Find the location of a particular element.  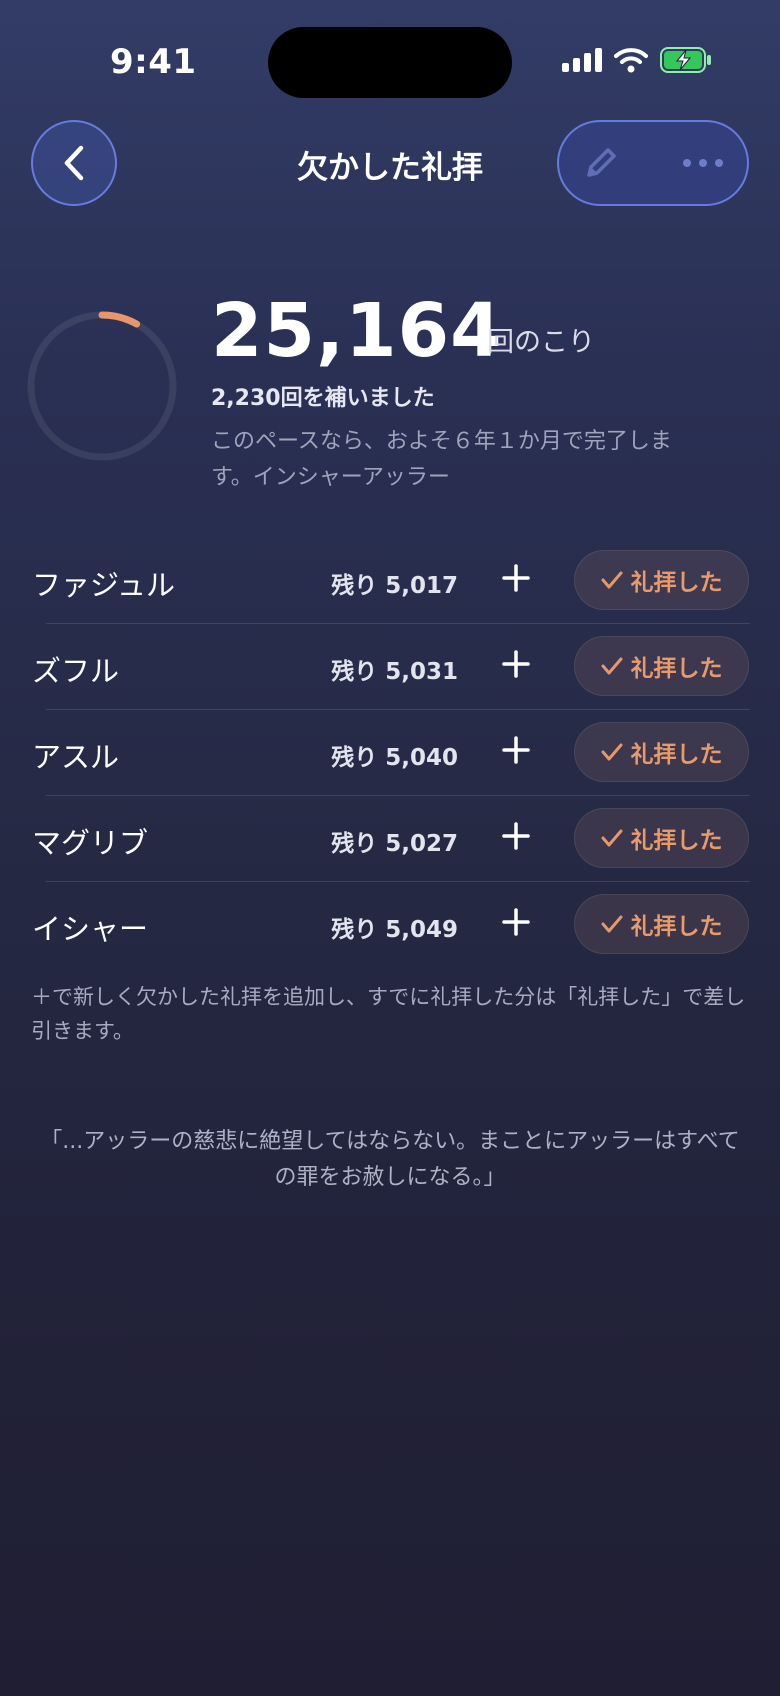

prayer-name: ズフル is located at coordinates (76, 671).